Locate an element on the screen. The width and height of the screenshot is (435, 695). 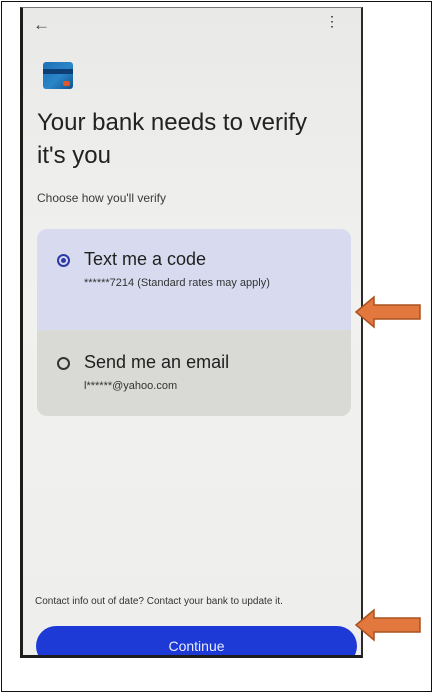
option-title: Send me an email is located at coordinates (157, 362).